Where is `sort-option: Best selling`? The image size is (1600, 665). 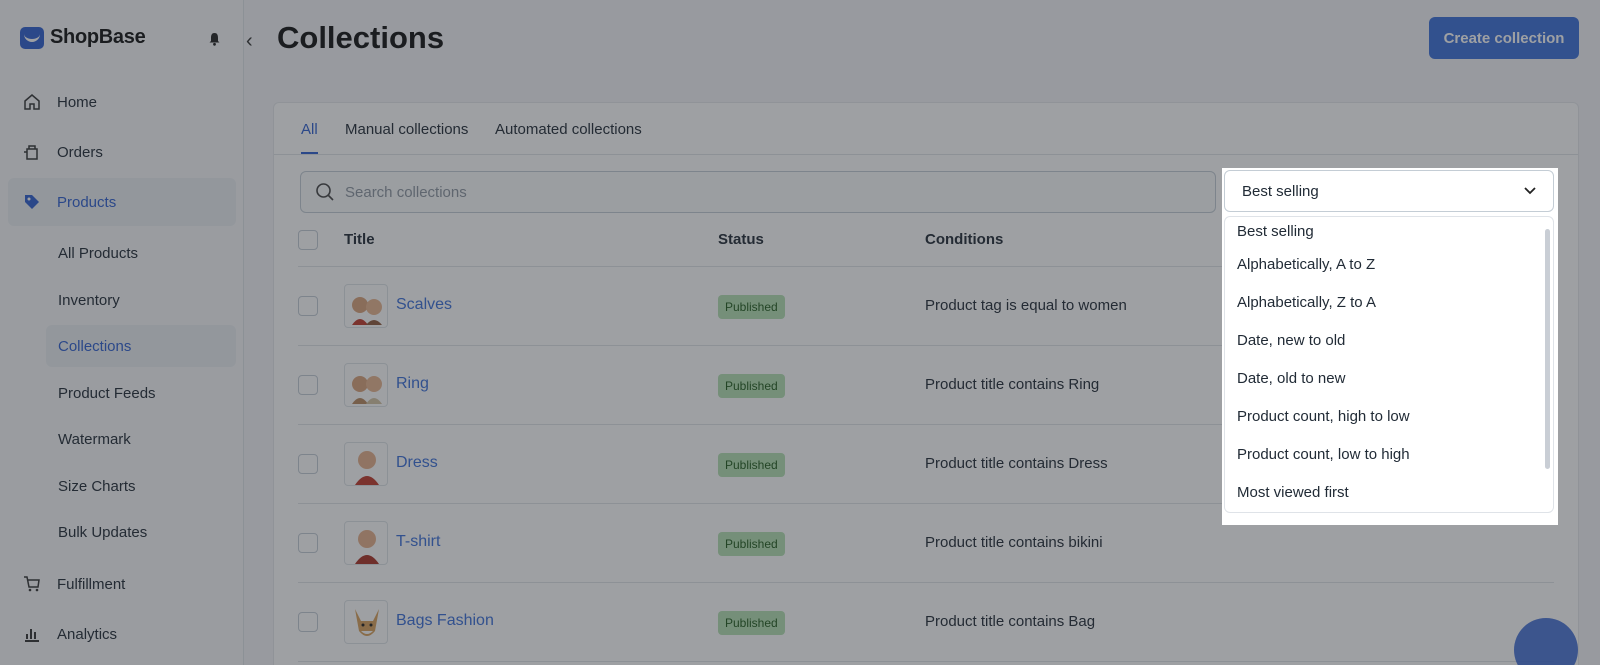
sort-option: Best selling is located at coordinates (1389, 231).